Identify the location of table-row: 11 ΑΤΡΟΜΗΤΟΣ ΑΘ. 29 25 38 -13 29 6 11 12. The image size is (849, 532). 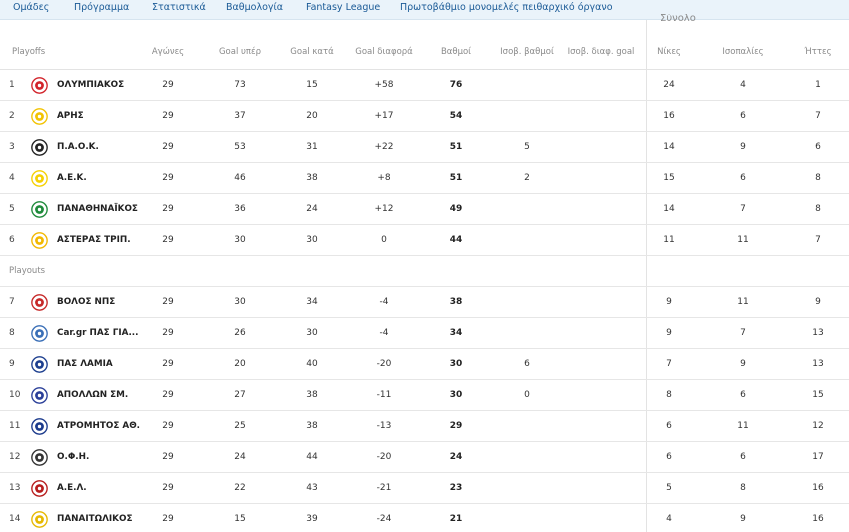
(424, 426).